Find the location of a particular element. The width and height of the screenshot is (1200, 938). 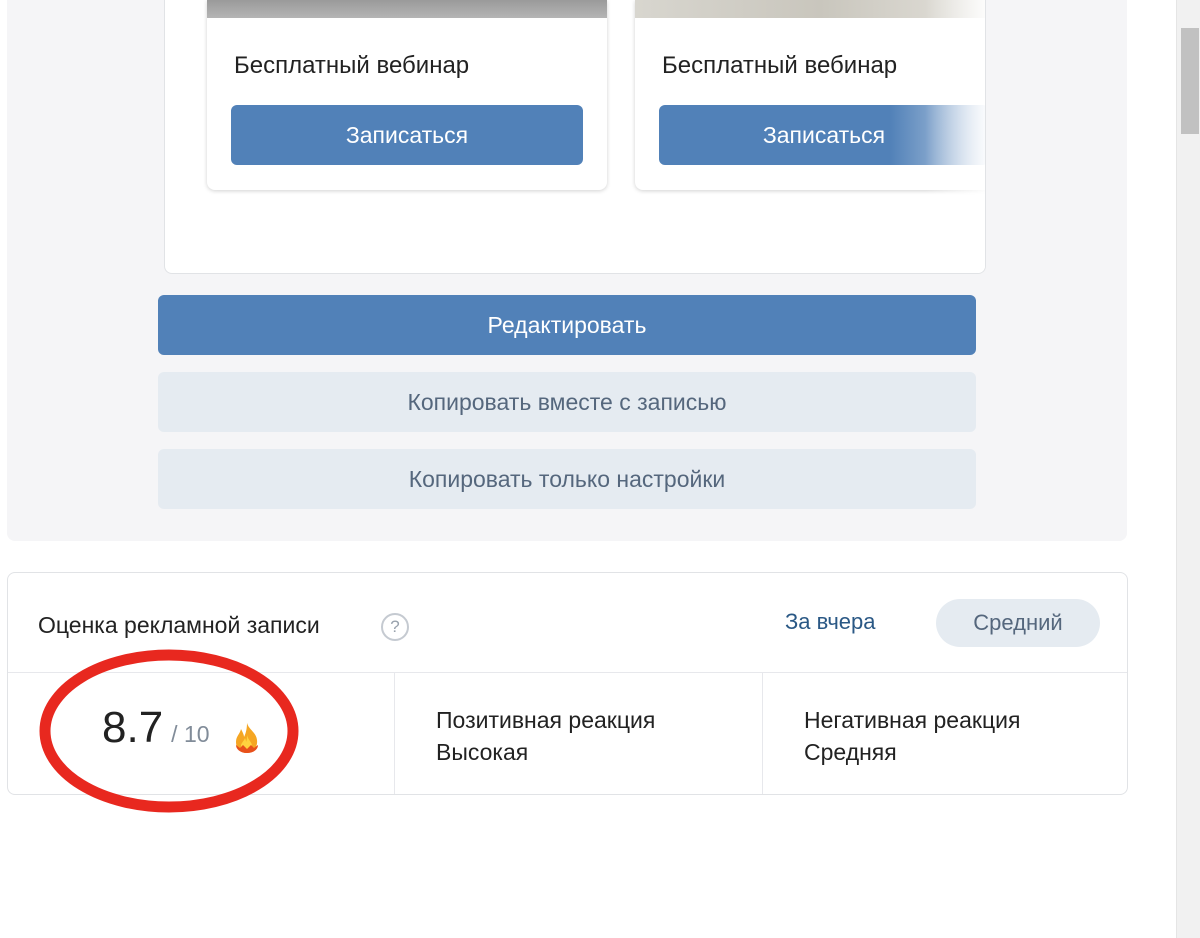

positive-reaction-value: Высокая is located at coordinates (482, 752).